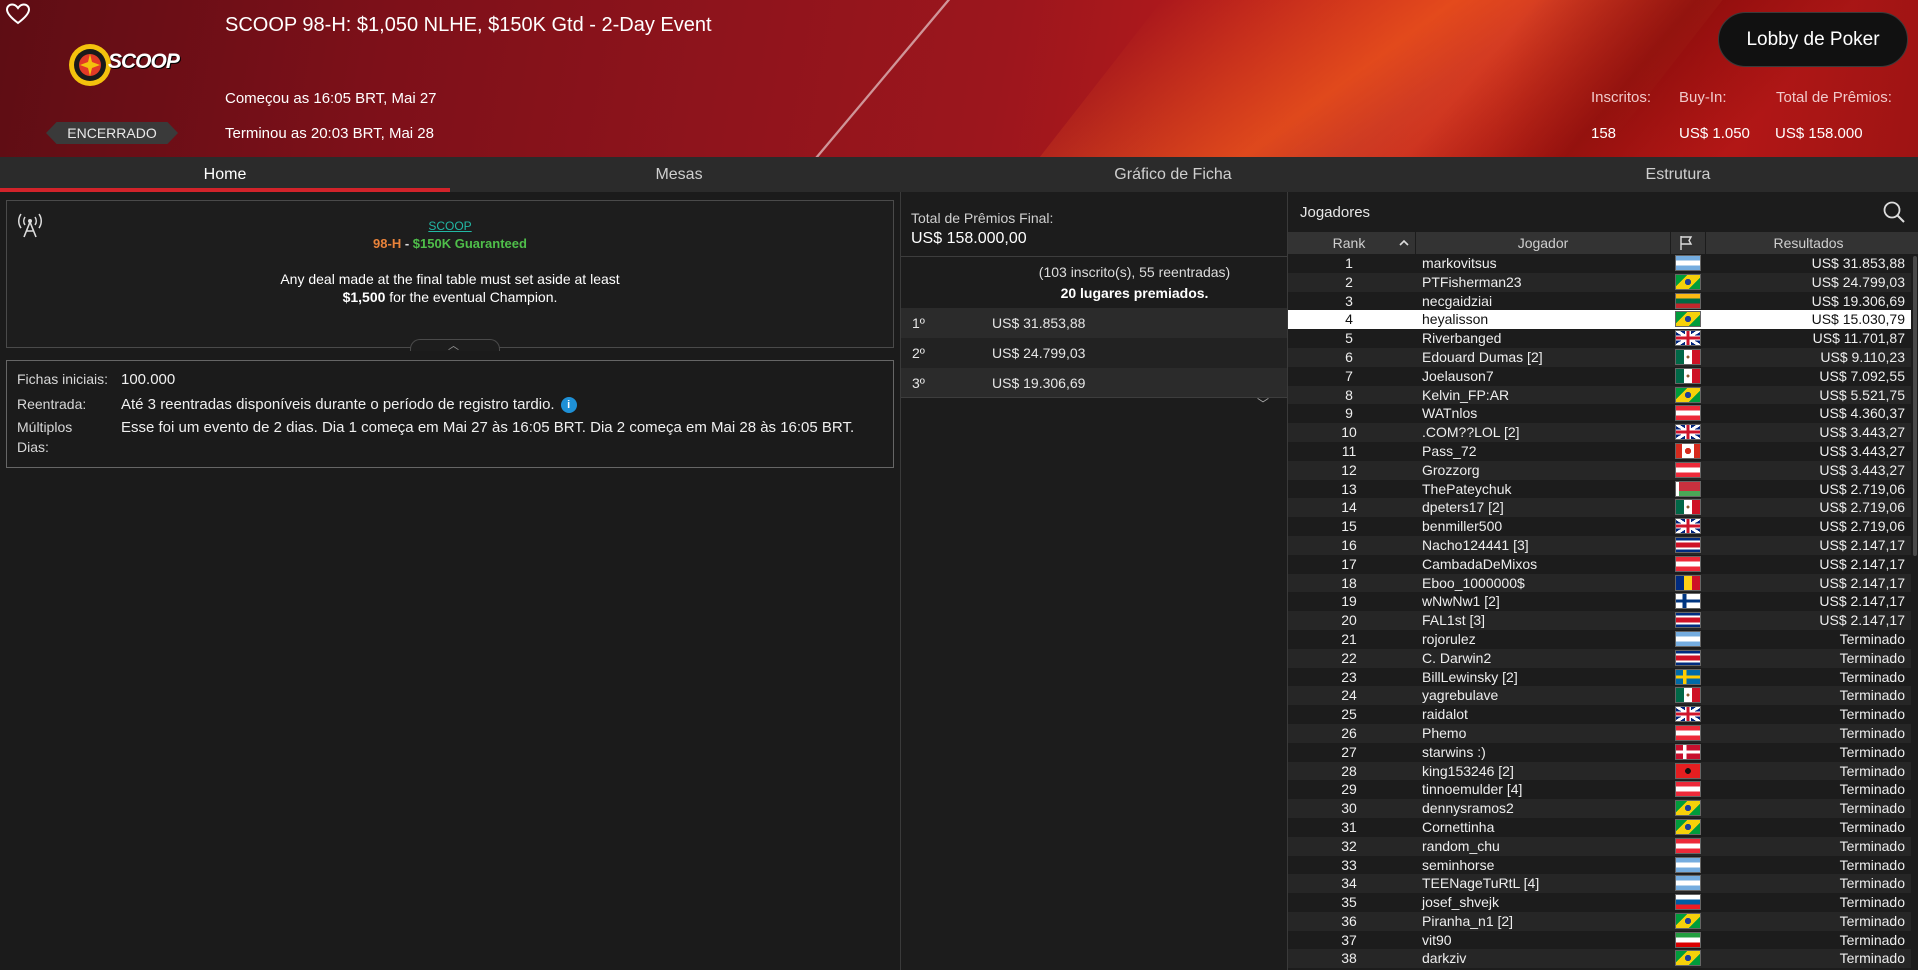  Describe the element at coordinates (1599, 451) in the screenshot. I see `player-row: 11 Pass_72 US$ 3.443,27` at that location.